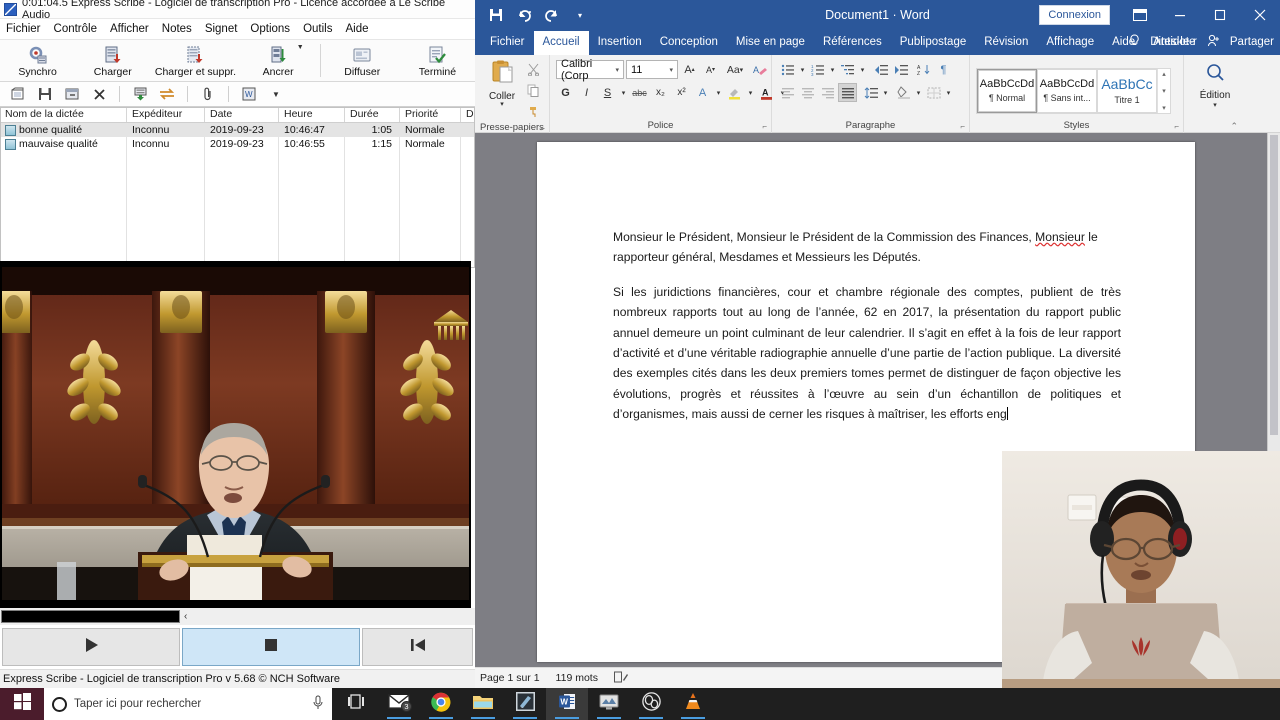 This screenshot has width=1280, height=720. What do you see at coordinates (510, 678) in the screenshot?
I see `page-indicator: Page 1 sur 1` at bounding box center [510, 678].